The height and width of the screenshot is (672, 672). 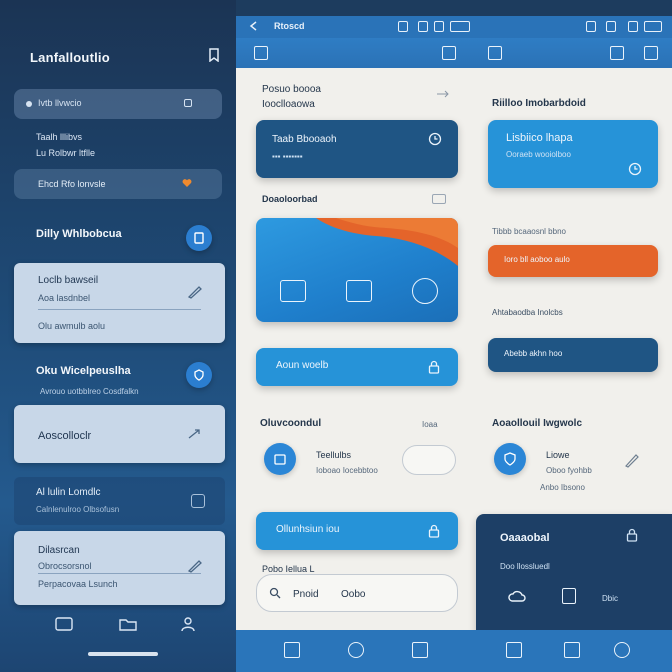 What do you see at coordinates (573, 154) in the screenshot?
I see `card-b: Lisbiico lhapa Ooraeb wooiolboo` at bounding box center [573, 154].